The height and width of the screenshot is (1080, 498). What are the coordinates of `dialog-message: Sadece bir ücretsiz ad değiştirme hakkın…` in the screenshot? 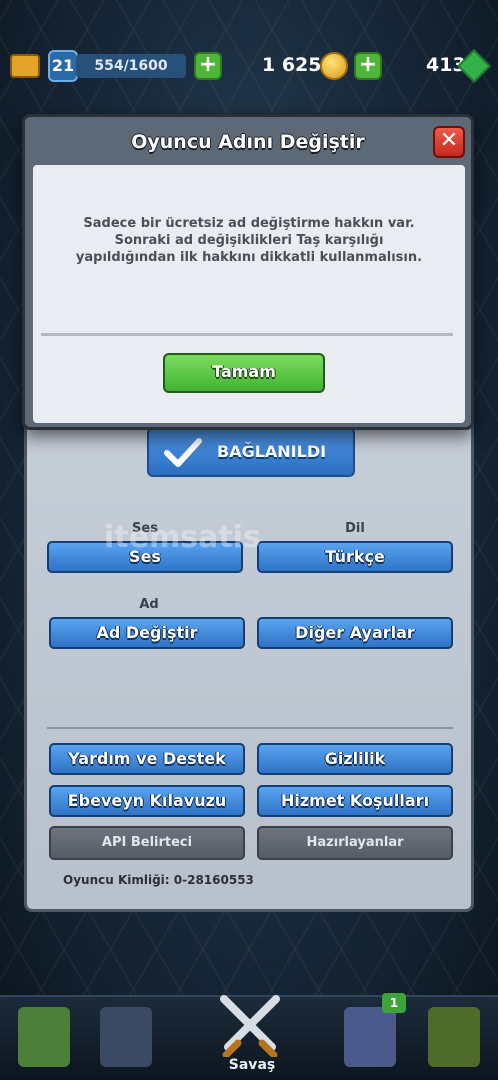 It's located at (249, 240).